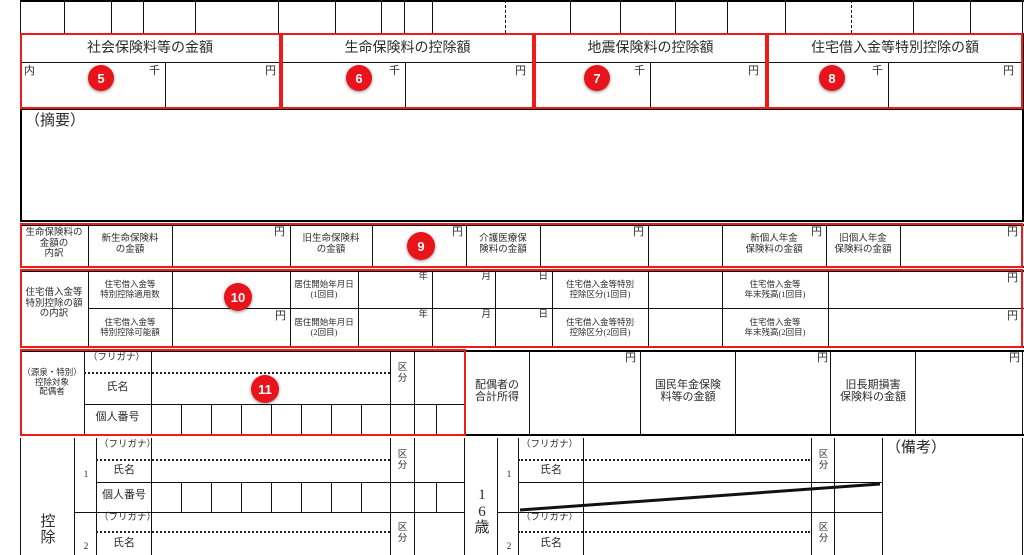 This screenshot has height=555, width=1024. I want to click on new-personal-pension-input, so click(685, 252).